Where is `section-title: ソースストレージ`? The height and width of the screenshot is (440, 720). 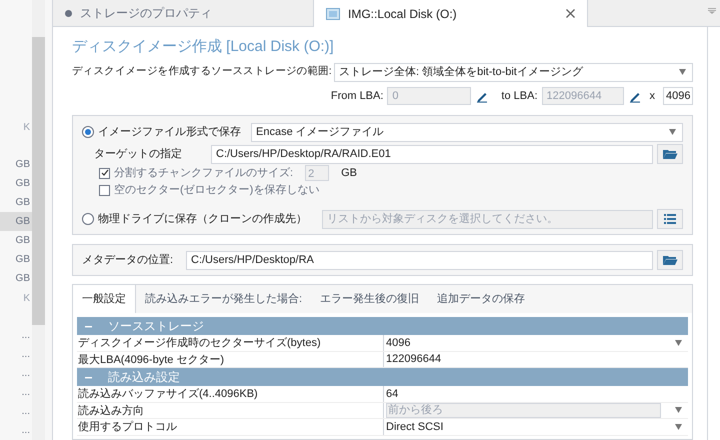 section-title: ソースストレージ is located at coordinates (156, 326).